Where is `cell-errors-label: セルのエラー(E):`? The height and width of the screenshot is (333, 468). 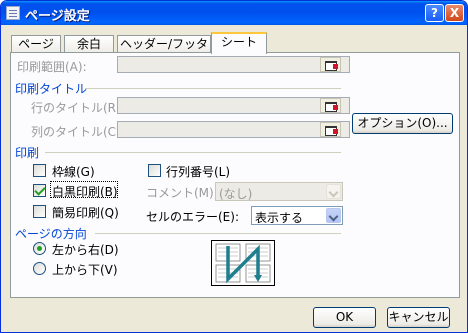 cell-errors-label: セルのエラー(E): is located at coordinates (192, 217).